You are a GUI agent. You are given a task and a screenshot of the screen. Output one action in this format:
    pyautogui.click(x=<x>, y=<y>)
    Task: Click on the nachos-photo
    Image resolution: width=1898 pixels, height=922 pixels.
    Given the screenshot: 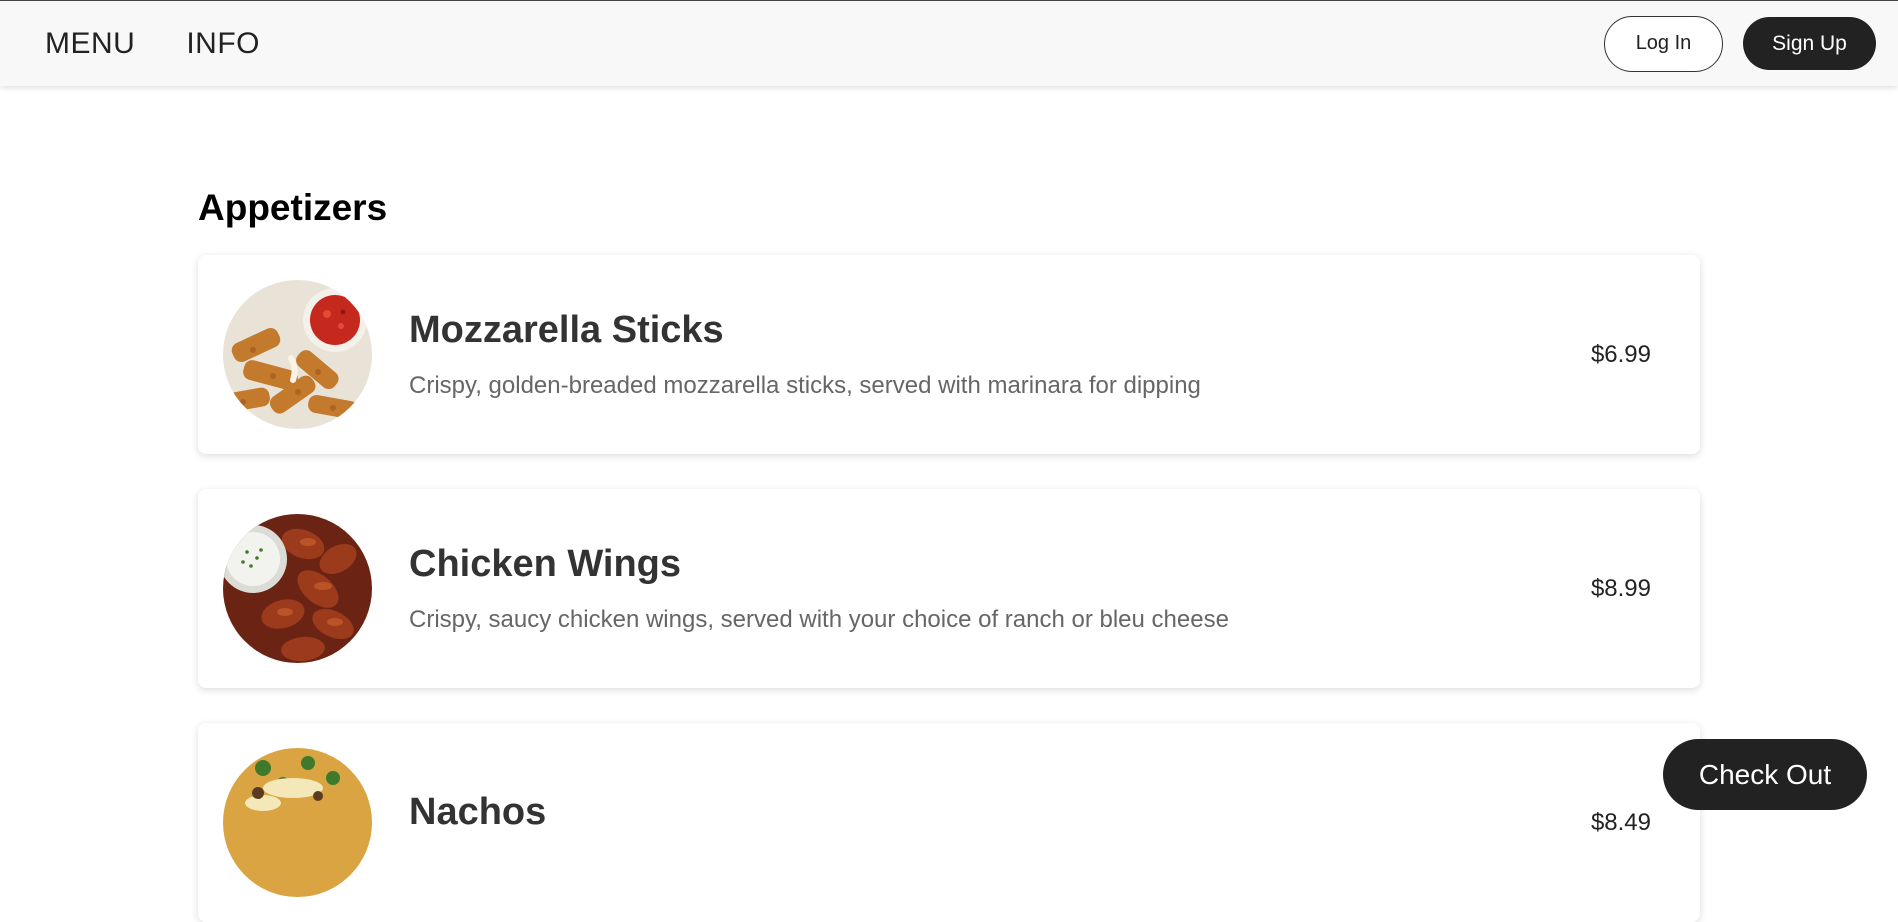 What is the action you would take?
    pyautogui.click(x=297, y=822)
    